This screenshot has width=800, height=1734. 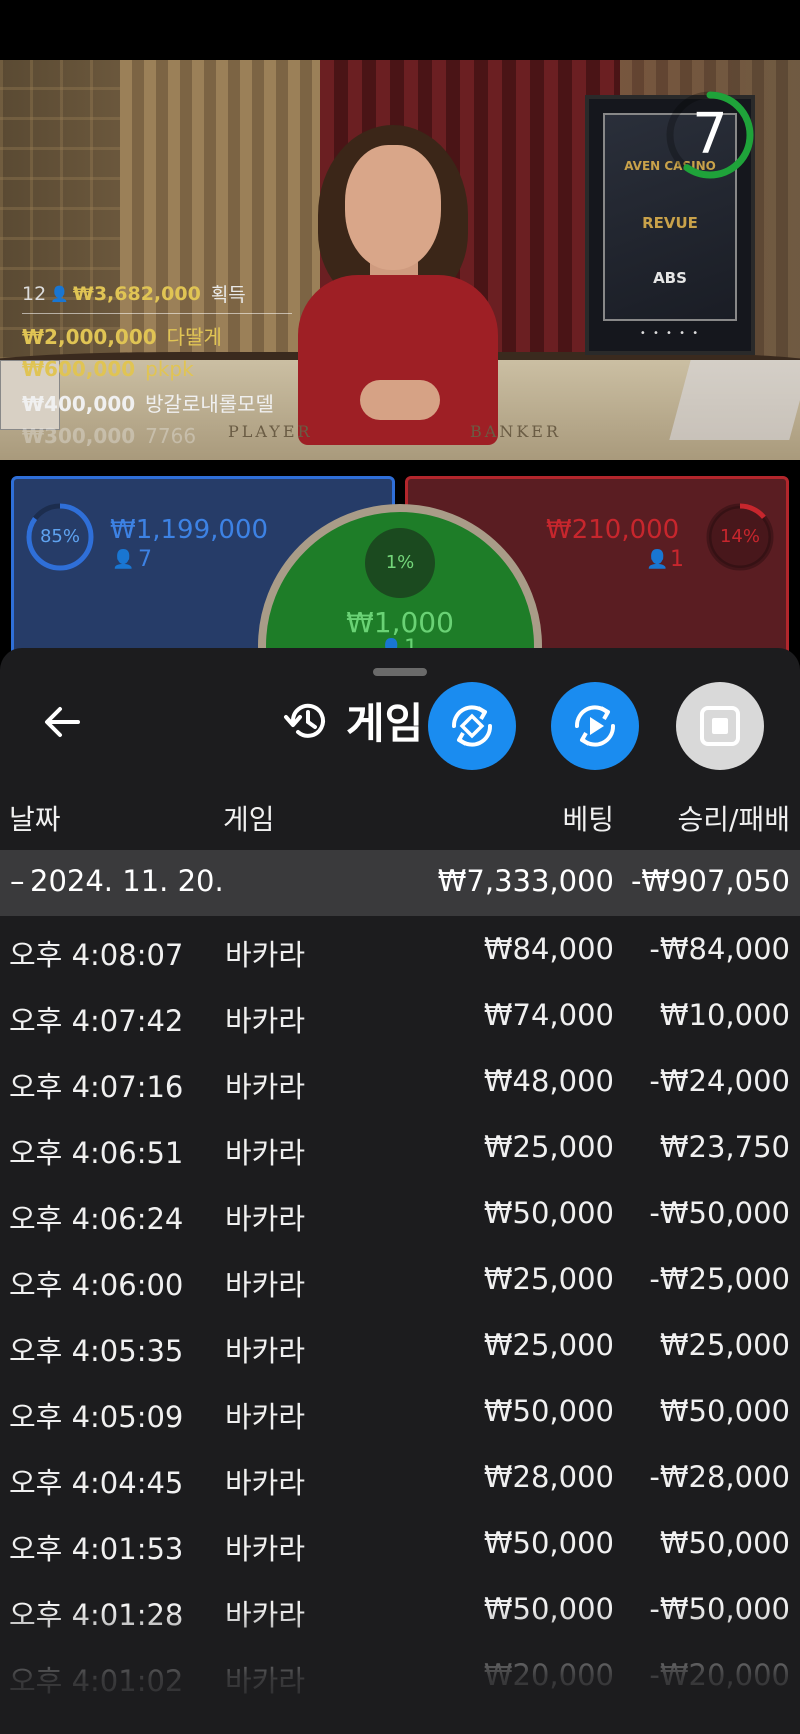 What do you see at coordinates (400, 1151) in the screenshot?
I see `table-row: 오후 4:06:51 바카라 ₩25,000 ₩23,750` at bounding box center [400, 1151].